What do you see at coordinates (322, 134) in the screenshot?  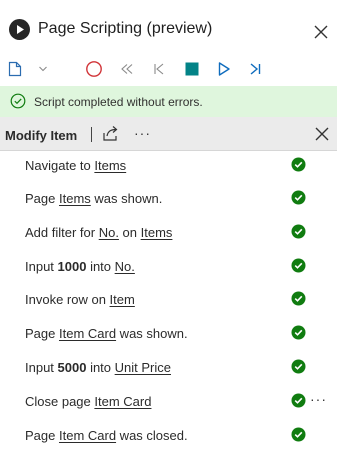 I see `close-script-button` at bounding box center [322, 134].